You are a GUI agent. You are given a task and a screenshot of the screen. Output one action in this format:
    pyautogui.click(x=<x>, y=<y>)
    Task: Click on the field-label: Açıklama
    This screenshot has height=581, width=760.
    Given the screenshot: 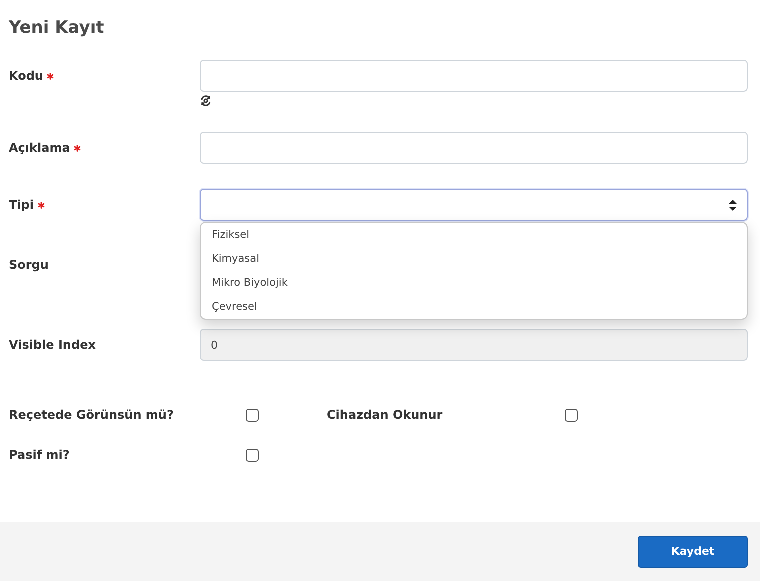 What is the action you would take?
    pyautogui.click(x=39, y=148)
    